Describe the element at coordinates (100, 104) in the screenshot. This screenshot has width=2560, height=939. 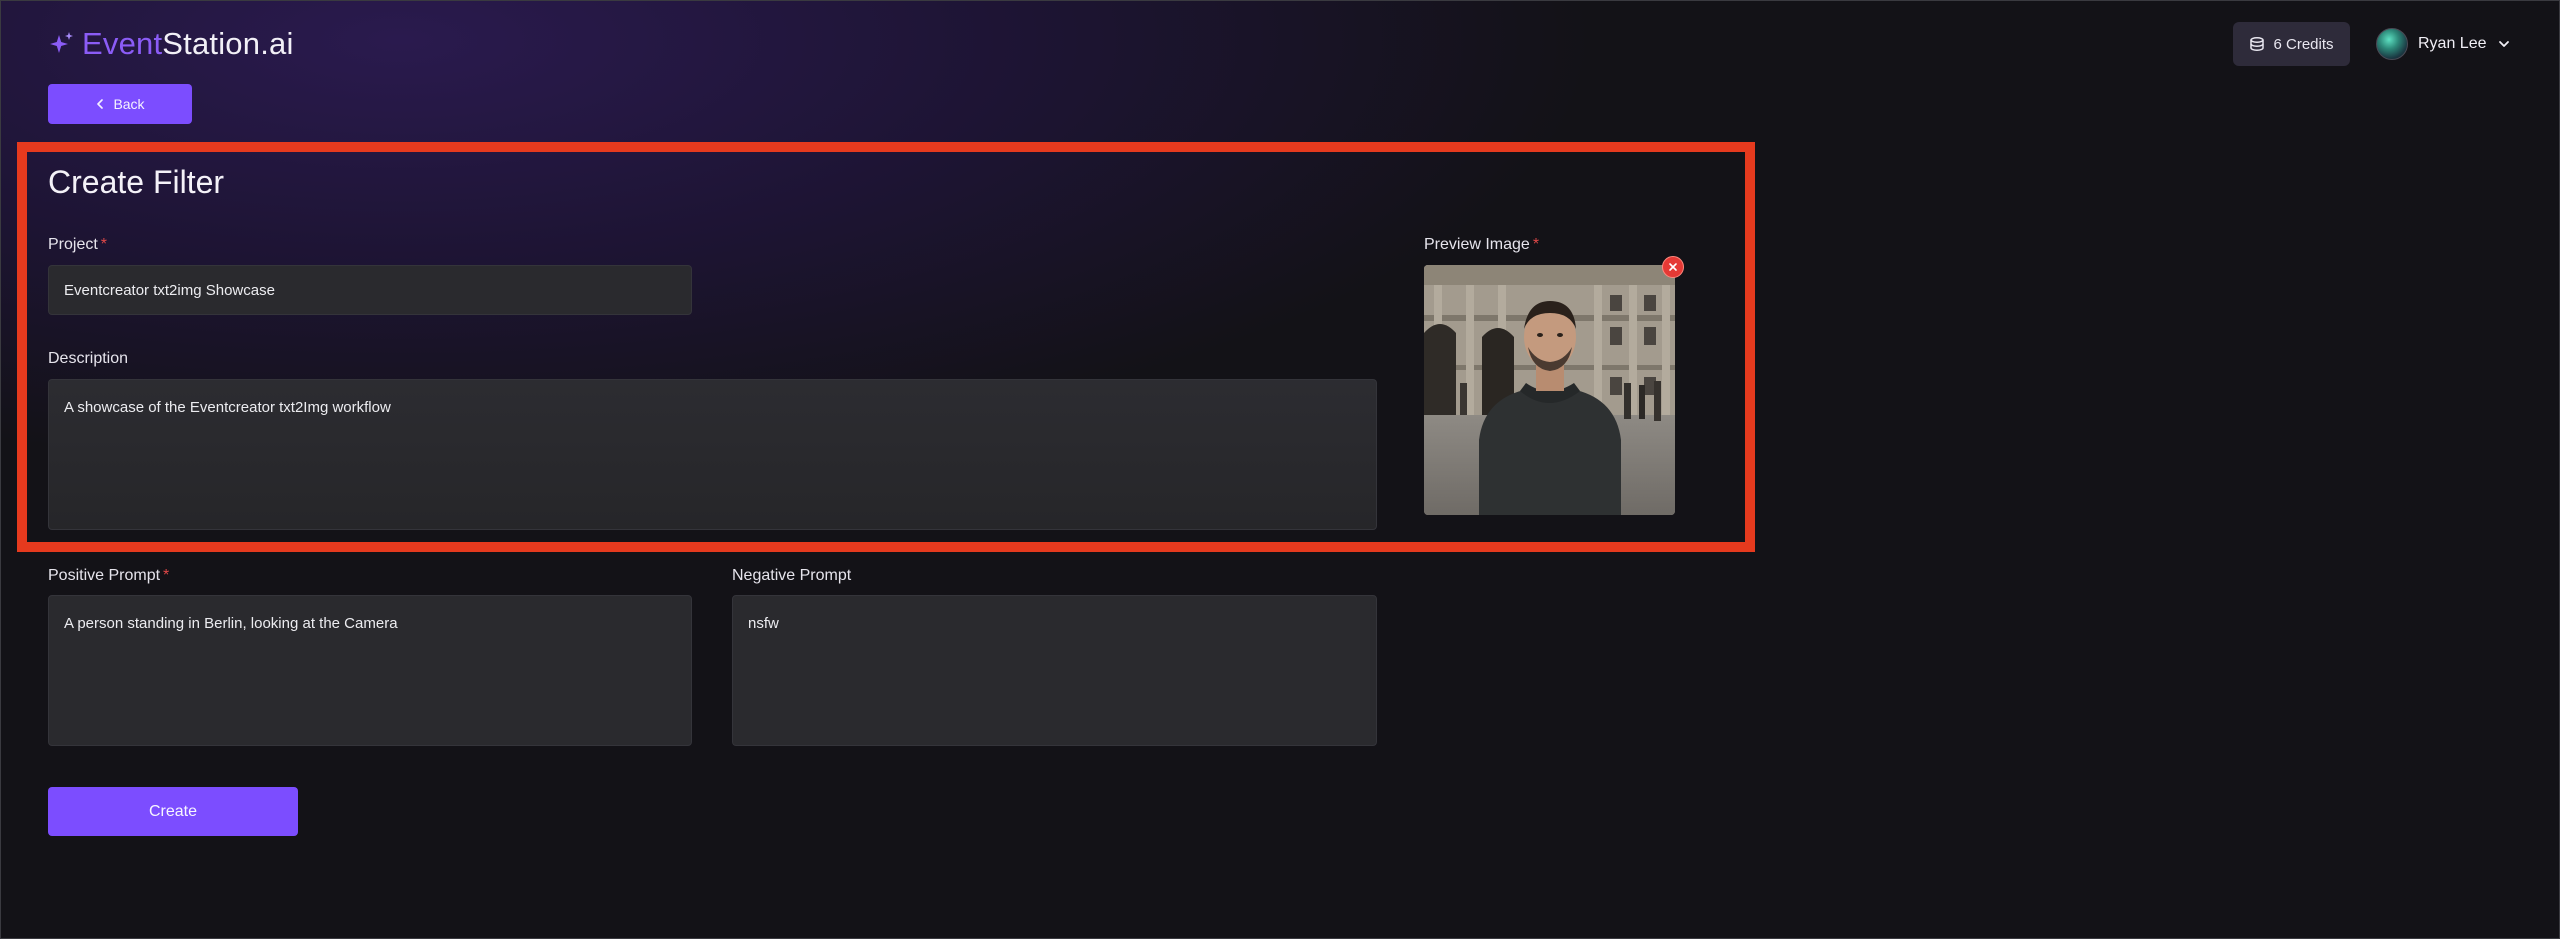
I see `chevron-left-icon` at that location.